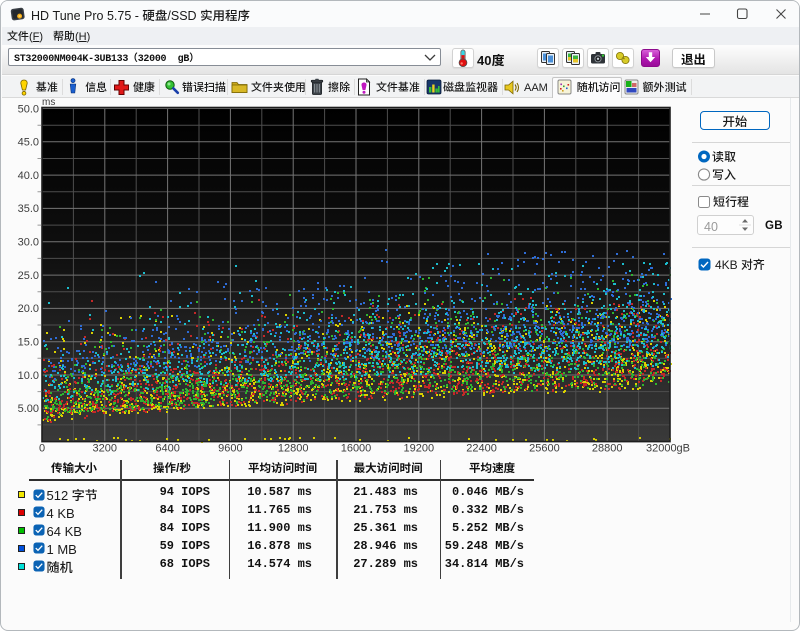 The width and height of the screenshot is (800, 631). Describe the element at coordinates (42, 449) in the screenshot. I see `svg-text: 0` at that location.